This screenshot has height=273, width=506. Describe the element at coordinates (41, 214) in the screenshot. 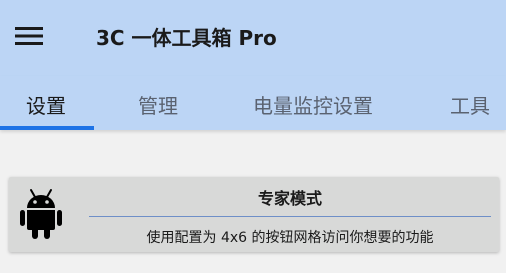

I see `android-icon` at that location.